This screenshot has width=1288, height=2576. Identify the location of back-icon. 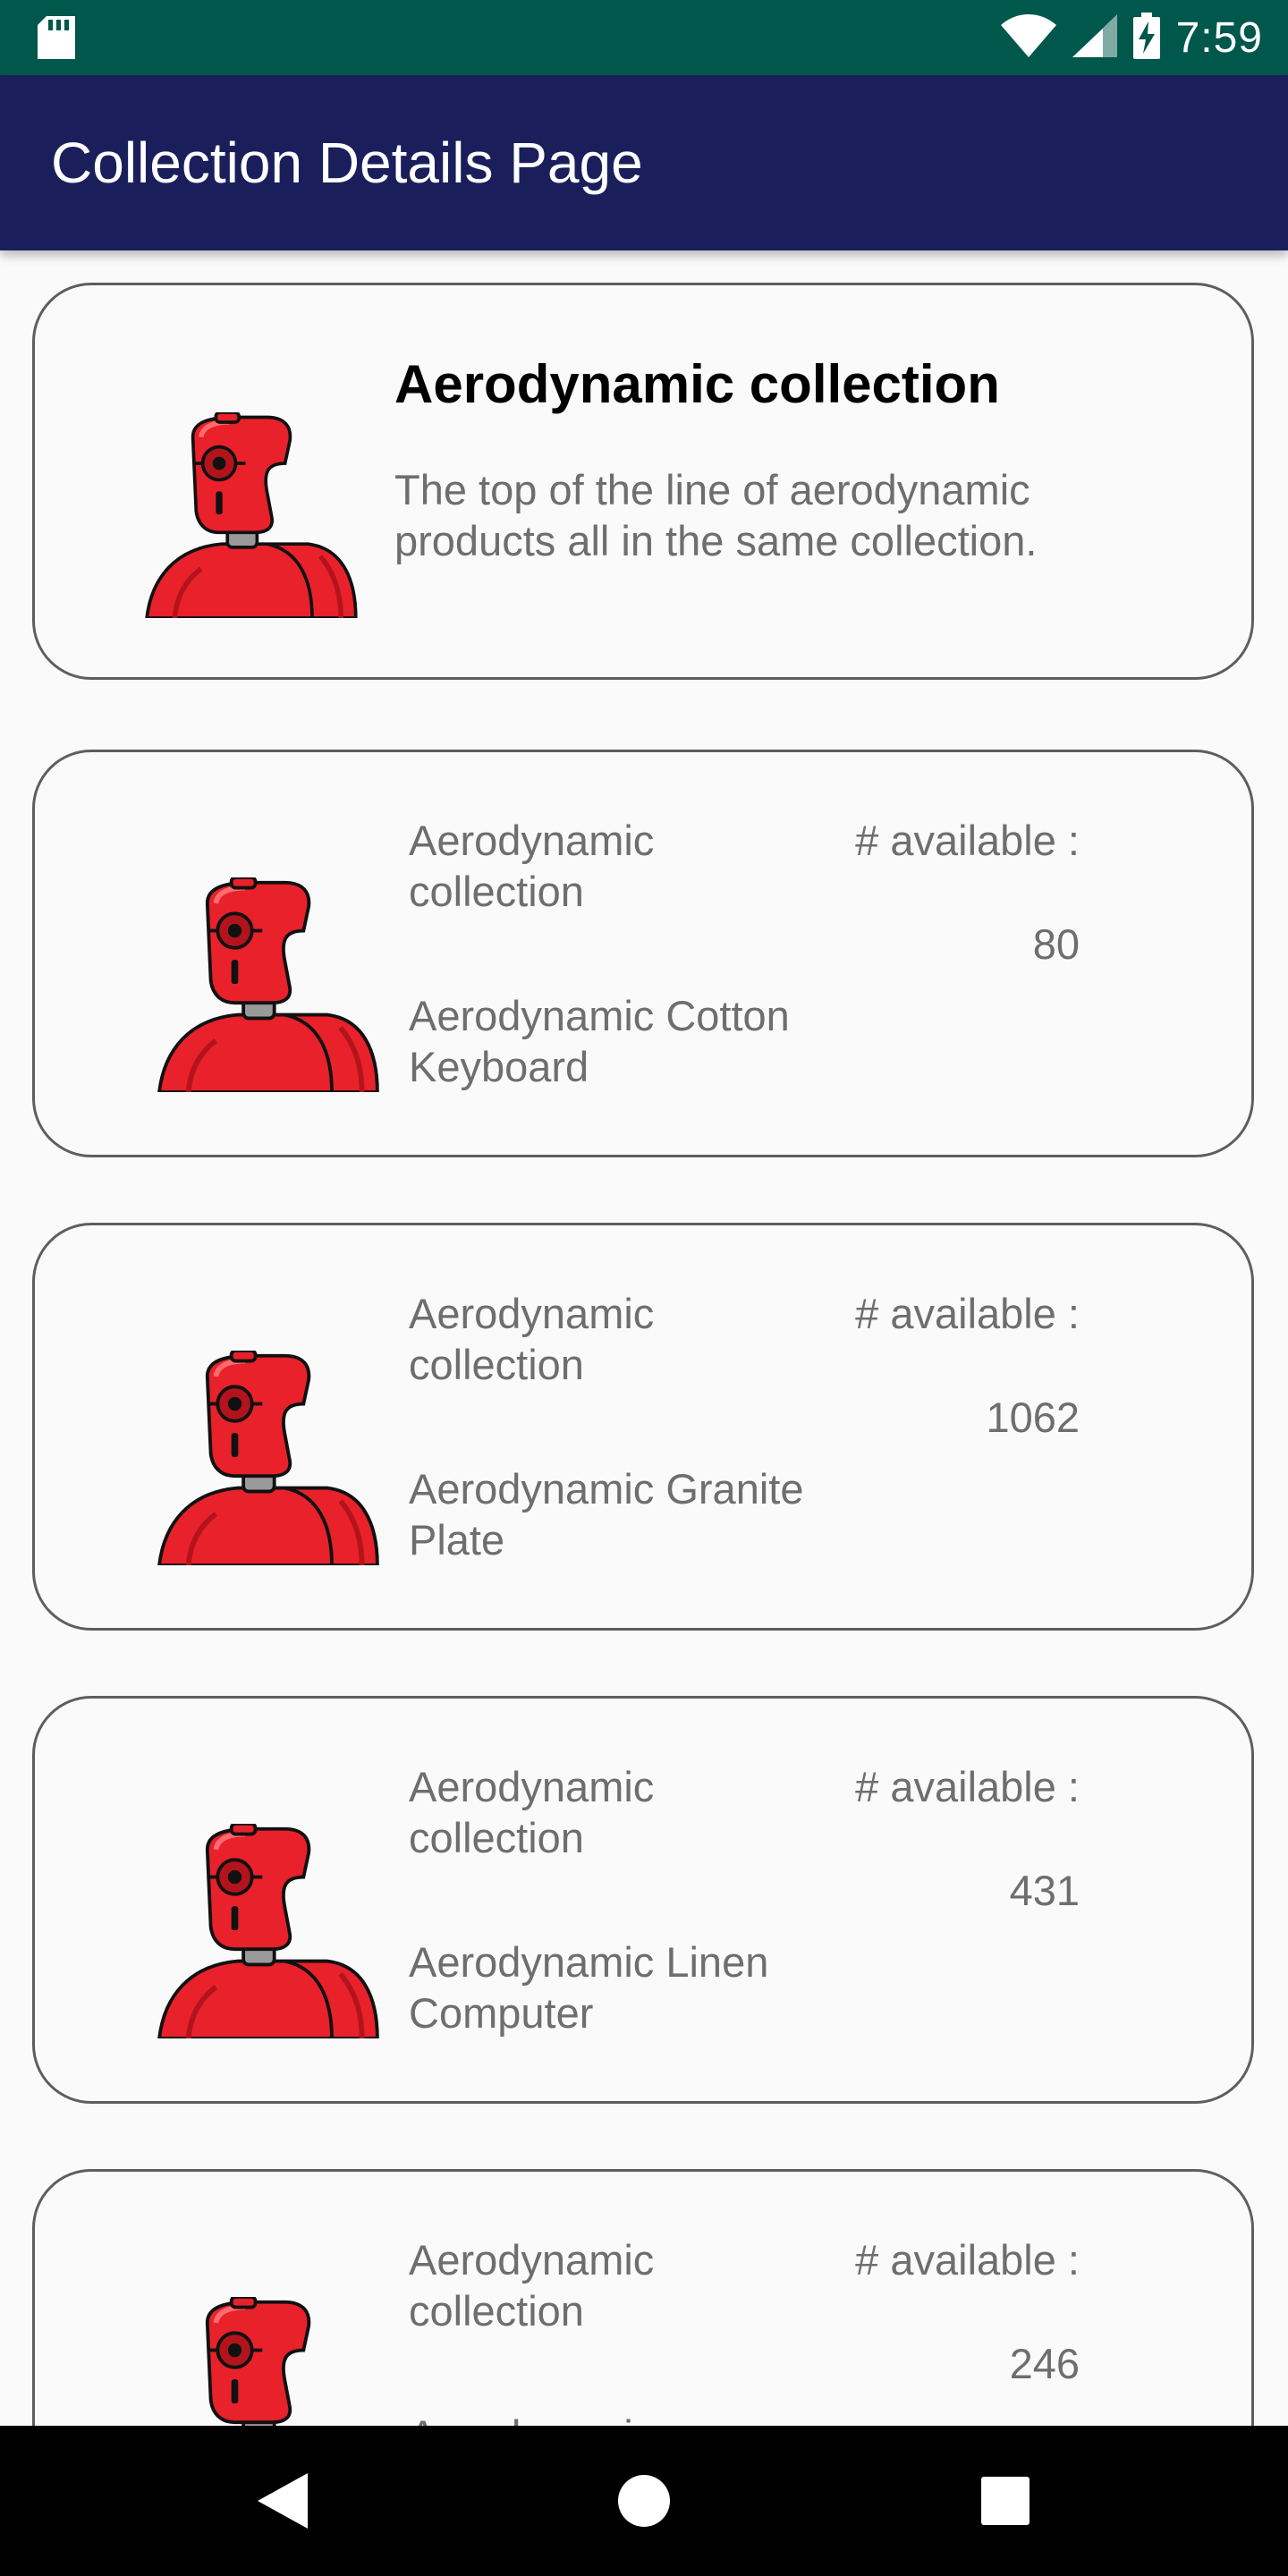
(282, 2501).